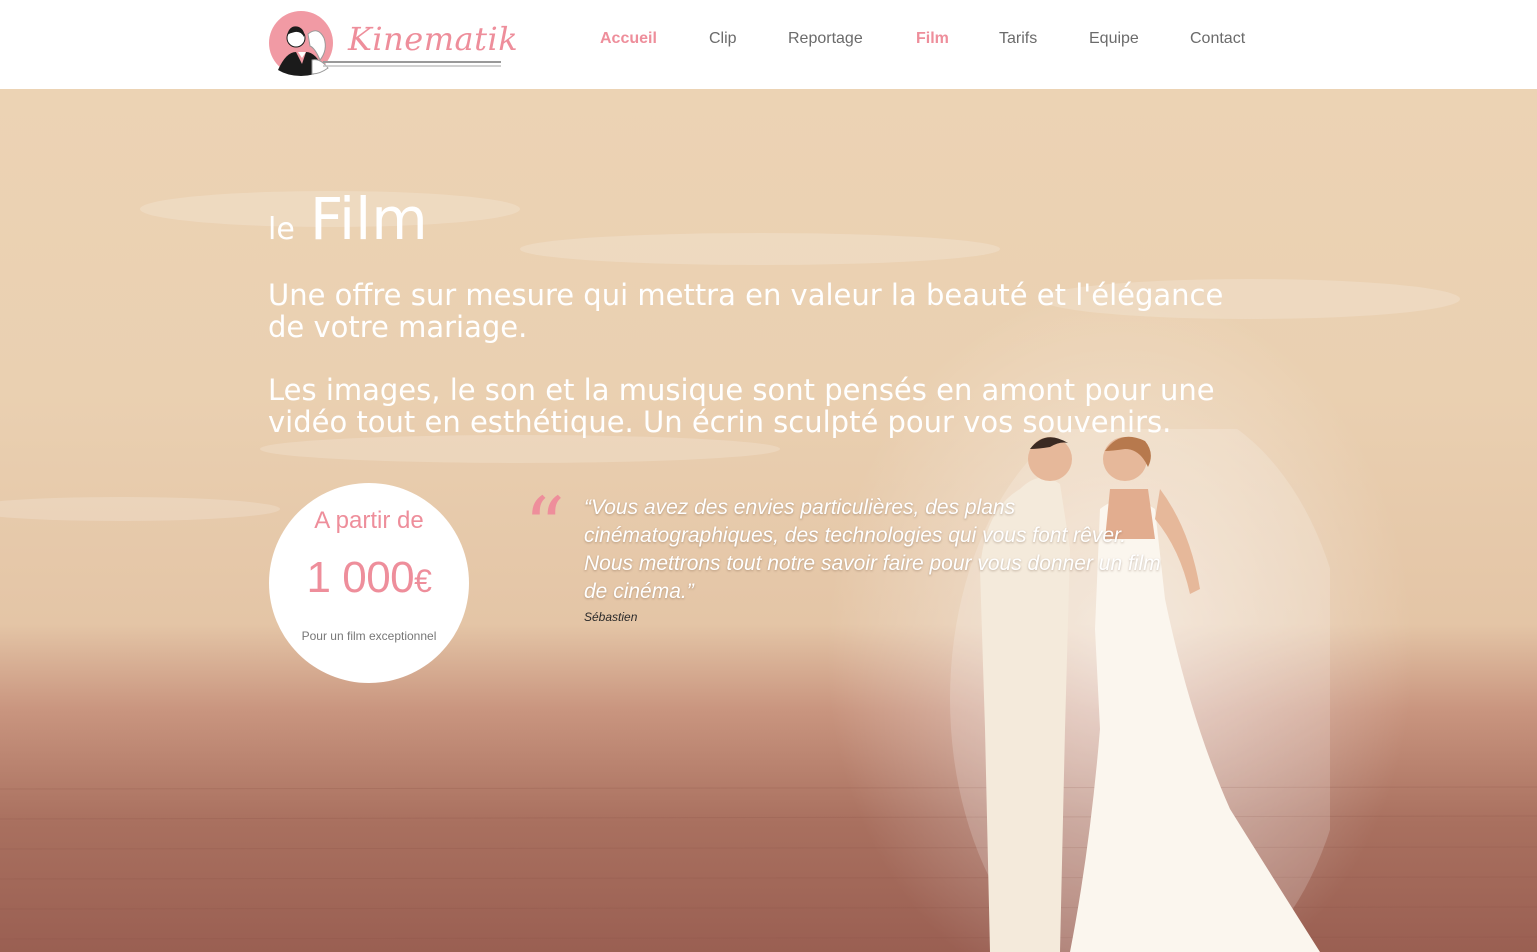  Describe the element at coordinates (611, 617) in the screenshot. I see `testimonial-author: Sébastien` at that location.